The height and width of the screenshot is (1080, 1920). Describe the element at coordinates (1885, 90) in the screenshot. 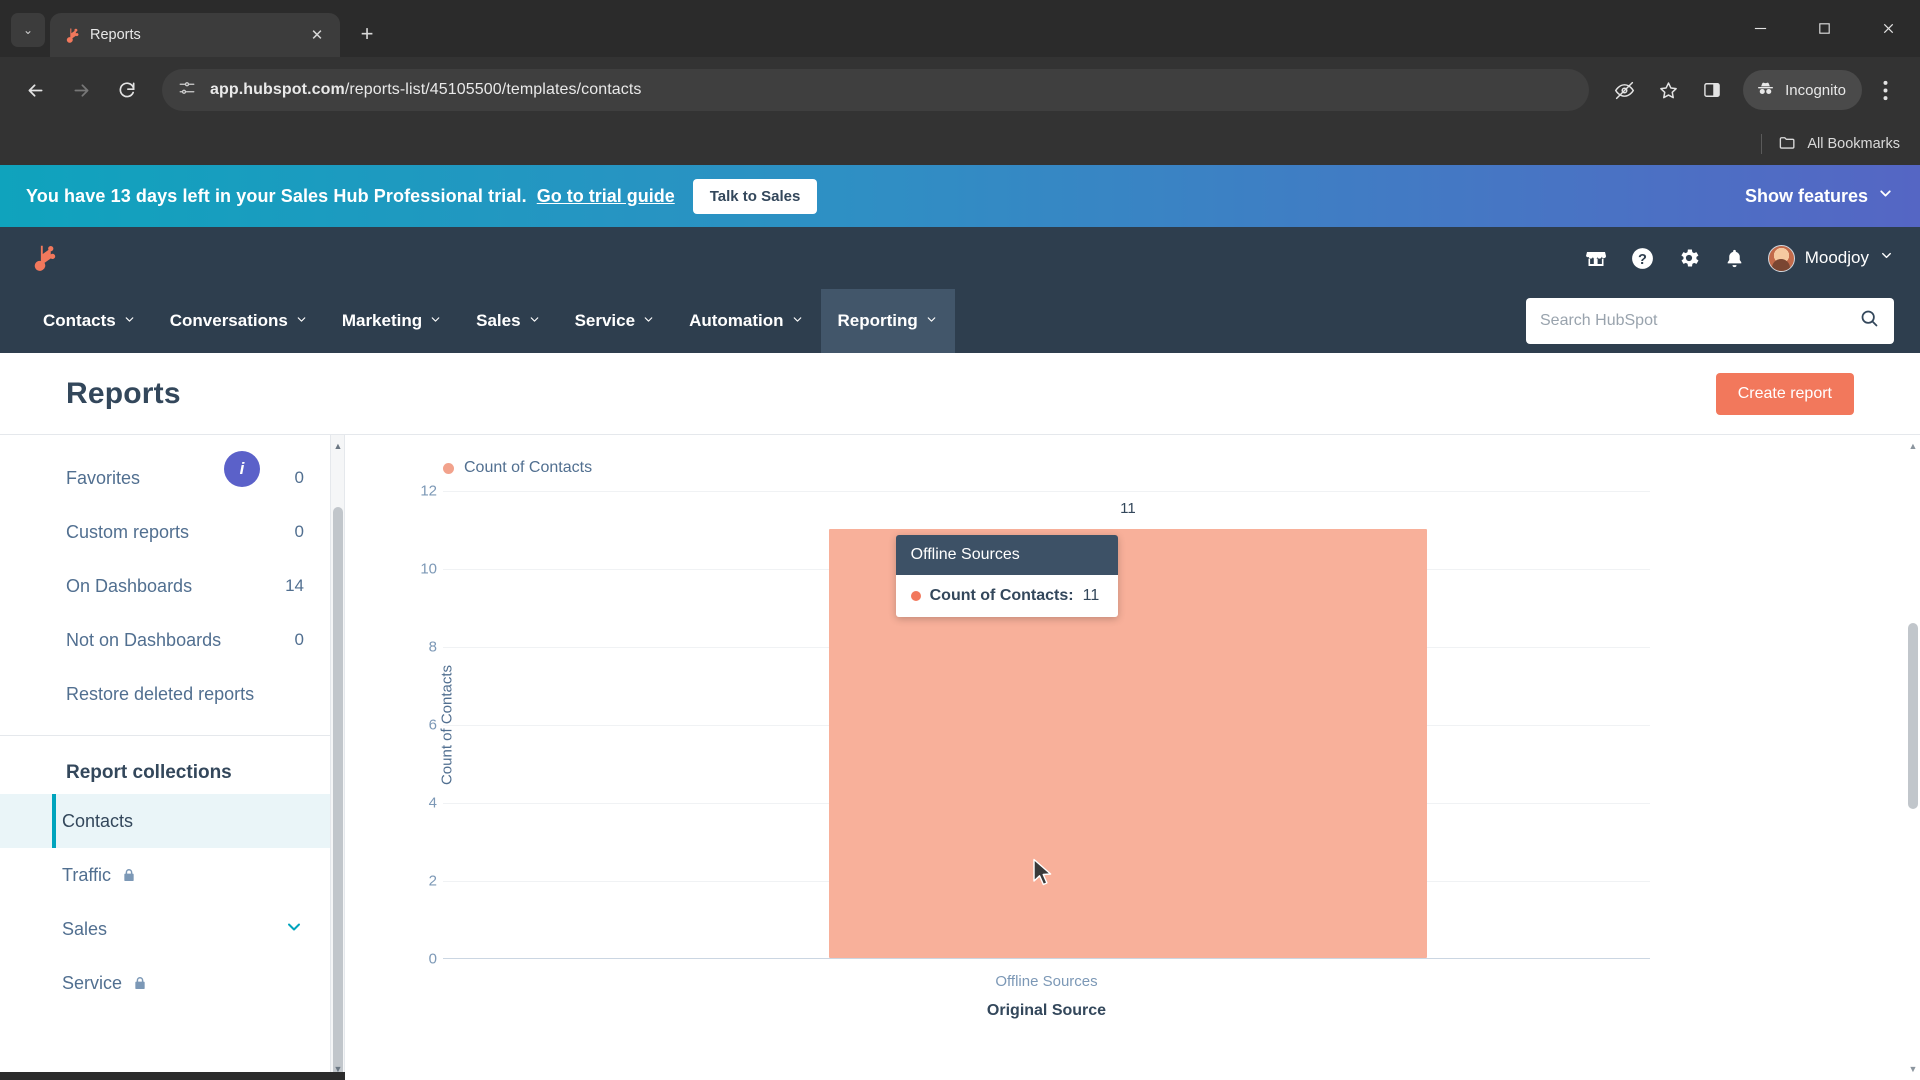

I see `chrome-menu-icon` at that location.